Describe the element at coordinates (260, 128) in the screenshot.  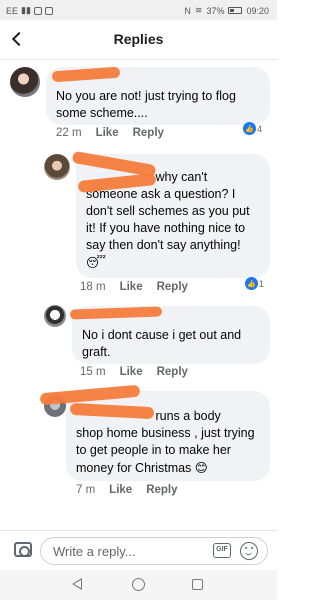
I see `reaction-count: 4` at that location.